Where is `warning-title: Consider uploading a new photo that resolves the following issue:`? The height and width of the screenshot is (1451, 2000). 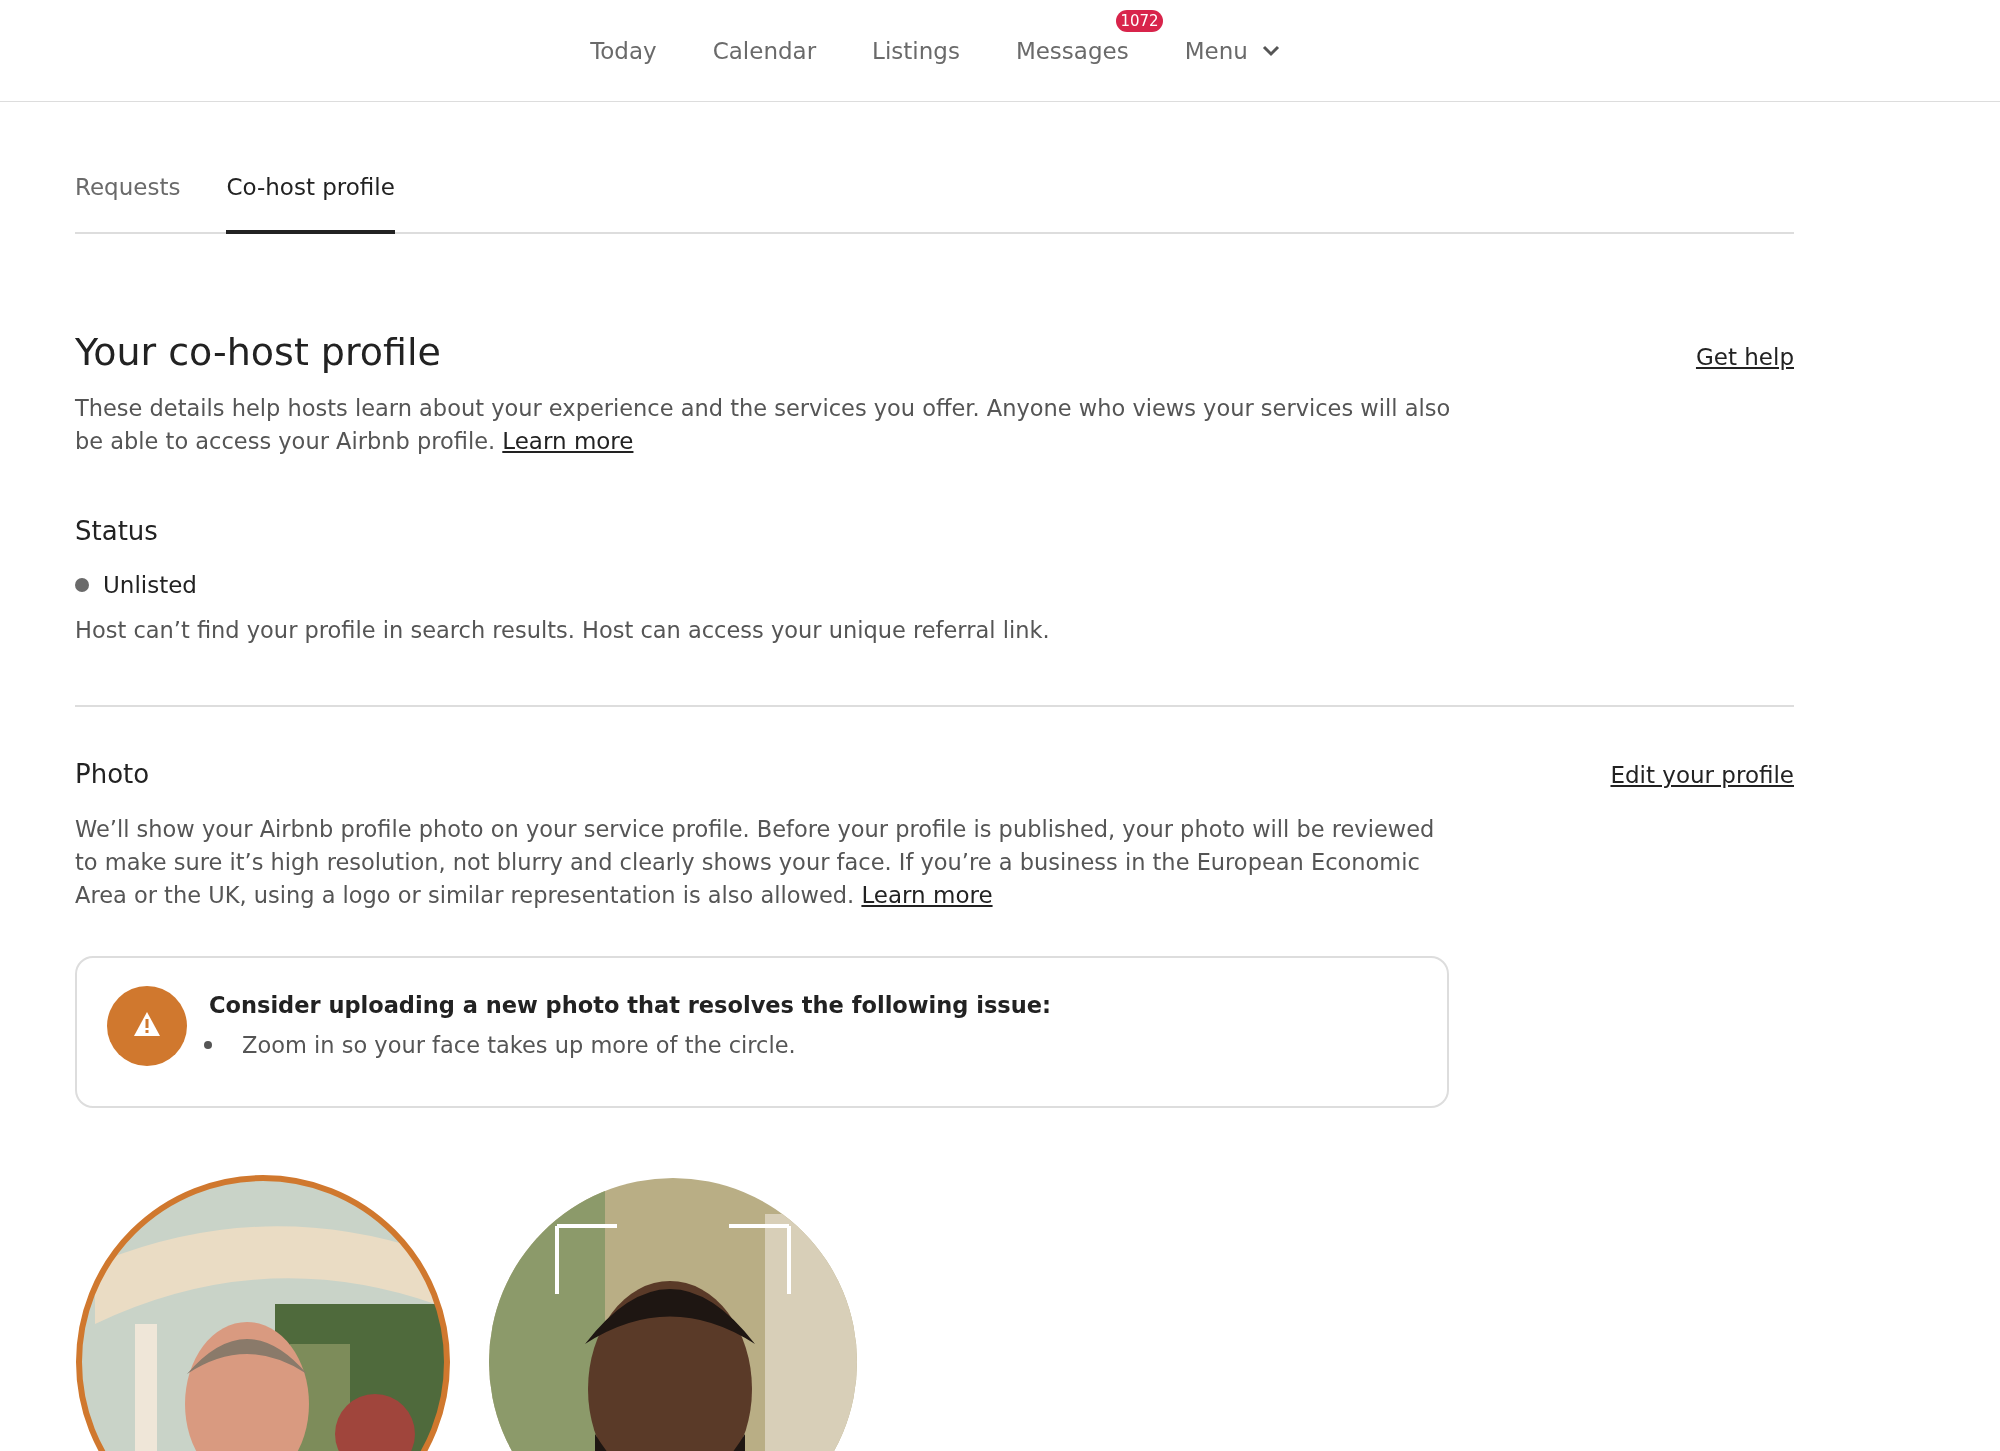
warning-title: Consider uploading a new photo that resolves the following issue: is located at coordinates (630, 1005).